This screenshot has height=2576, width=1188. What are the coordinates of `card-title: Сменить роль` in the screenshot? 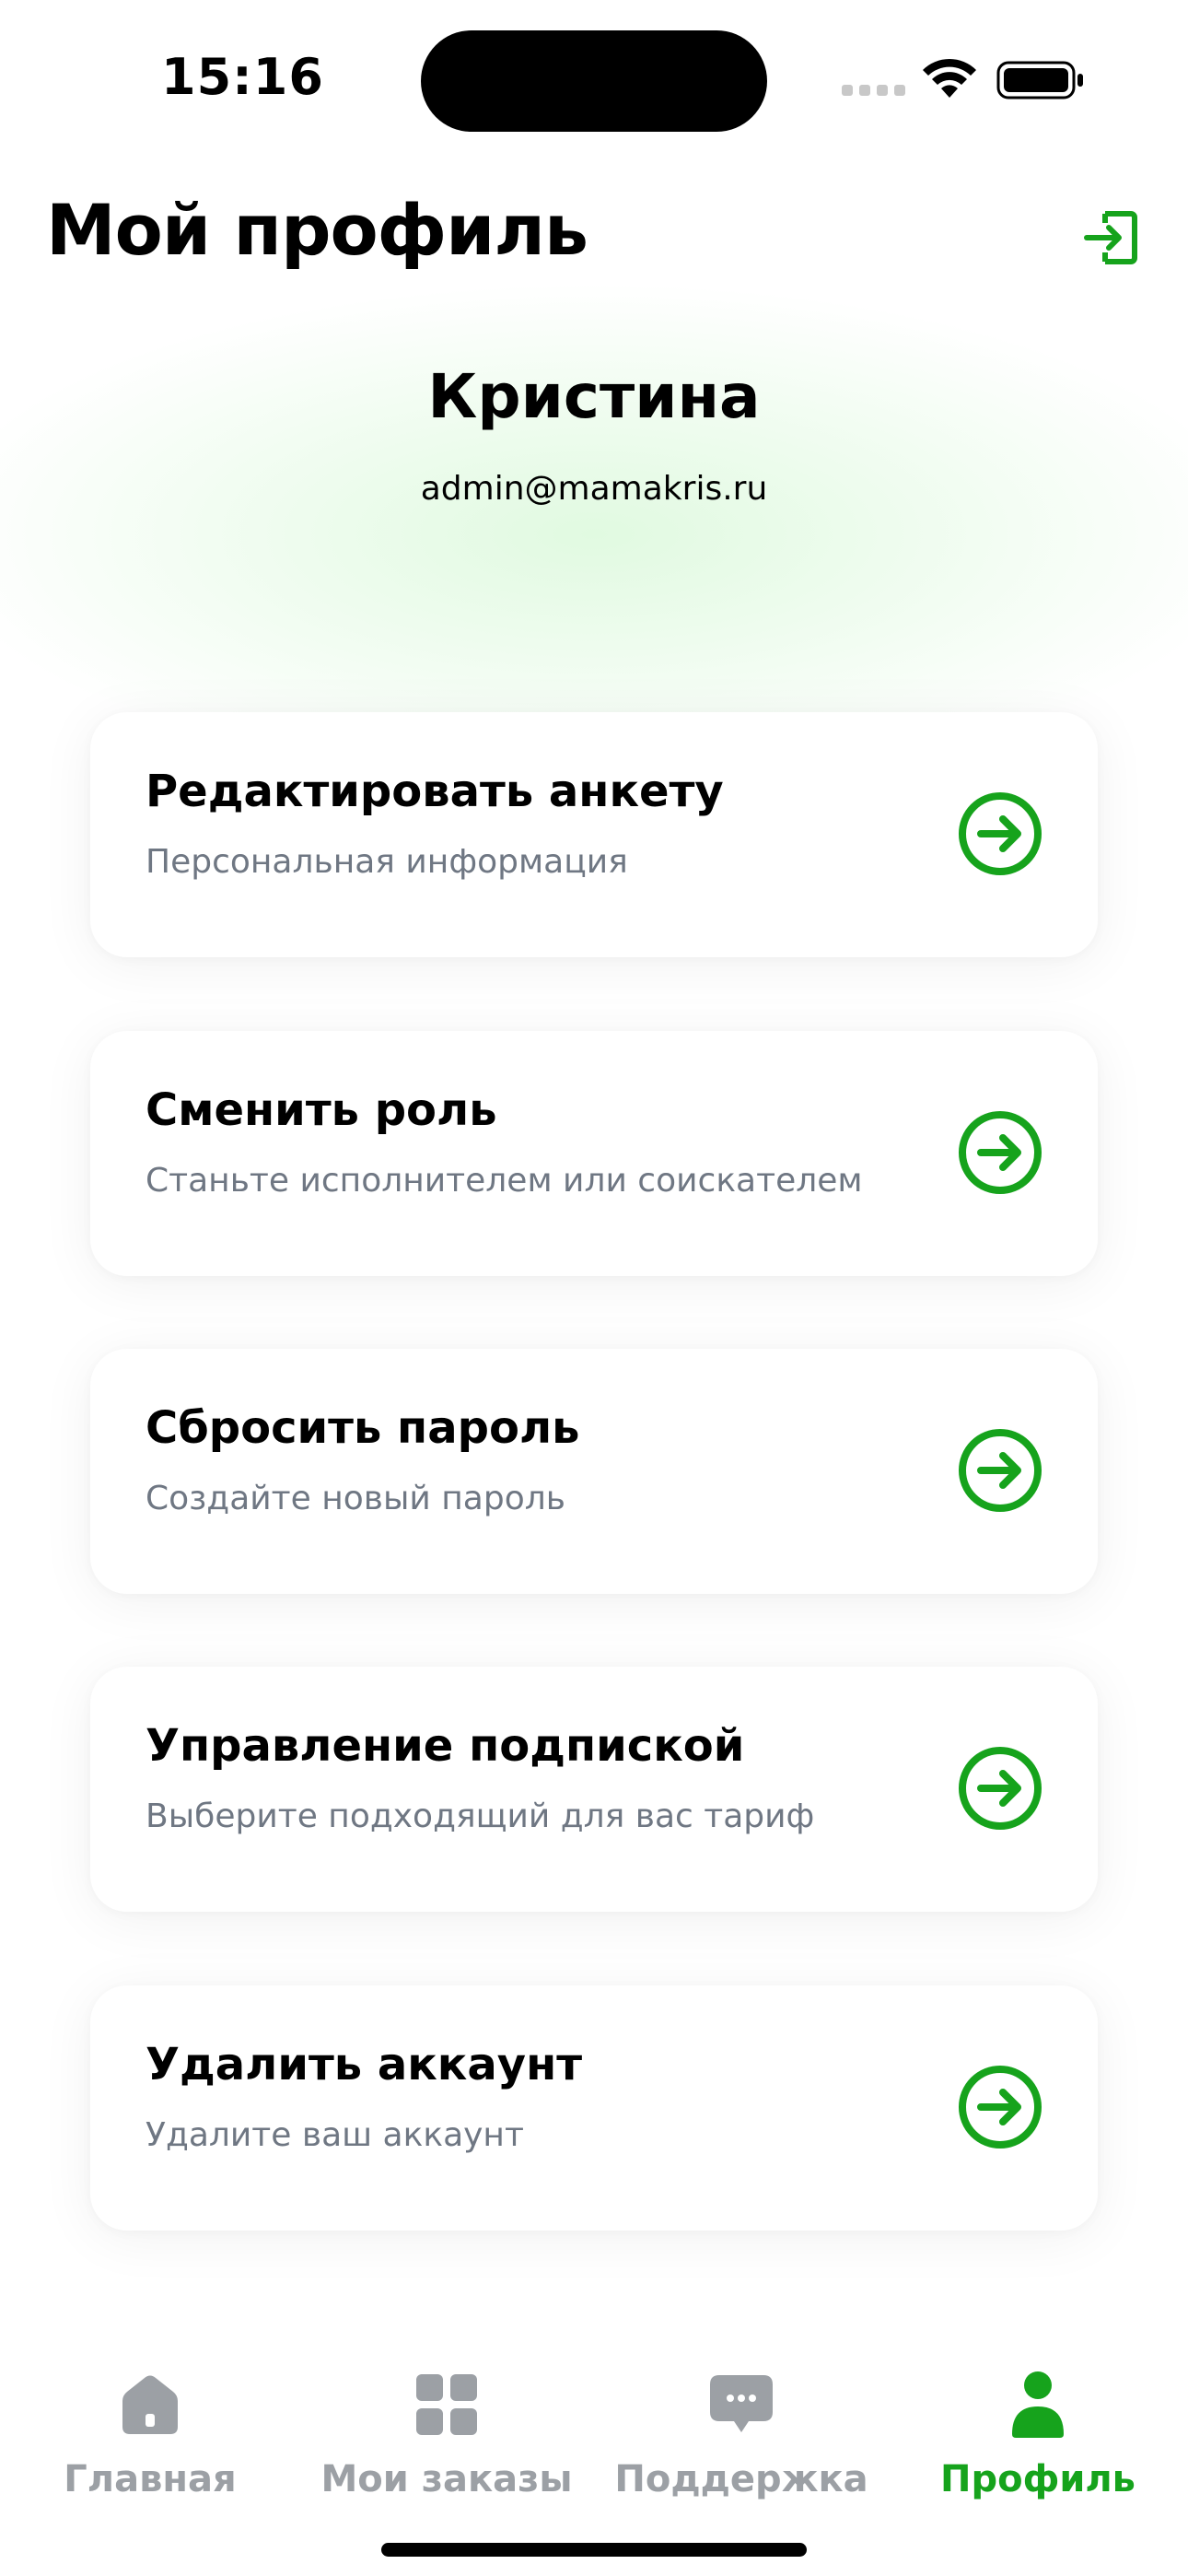 It's located at (321, 1110).